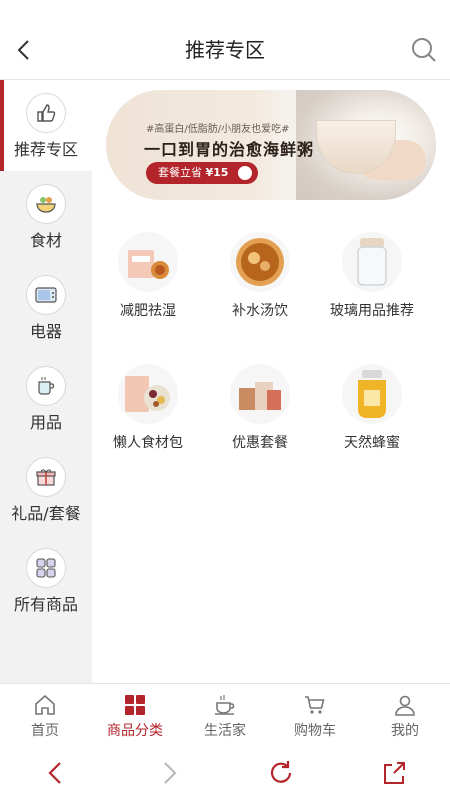 Image resolution: width=450 pixels, height=800 pixels. I want to click on home-icon, so click(45, 704).